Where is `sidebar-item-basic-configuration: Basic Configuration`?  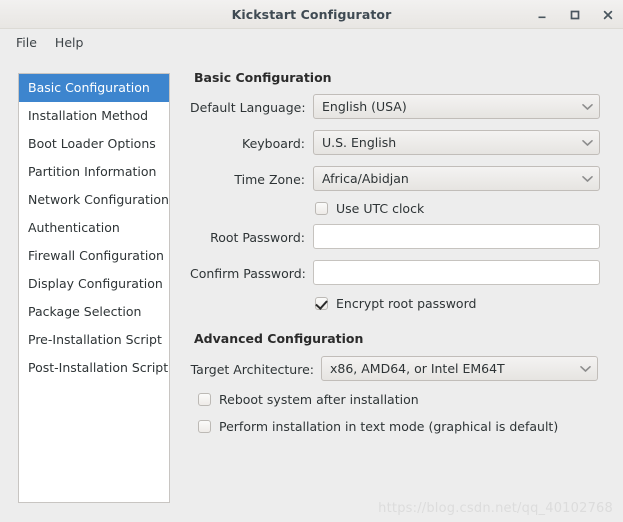
sidebar-item-basic-configuration: Basic Configuration is located at coordinates (94, 88).